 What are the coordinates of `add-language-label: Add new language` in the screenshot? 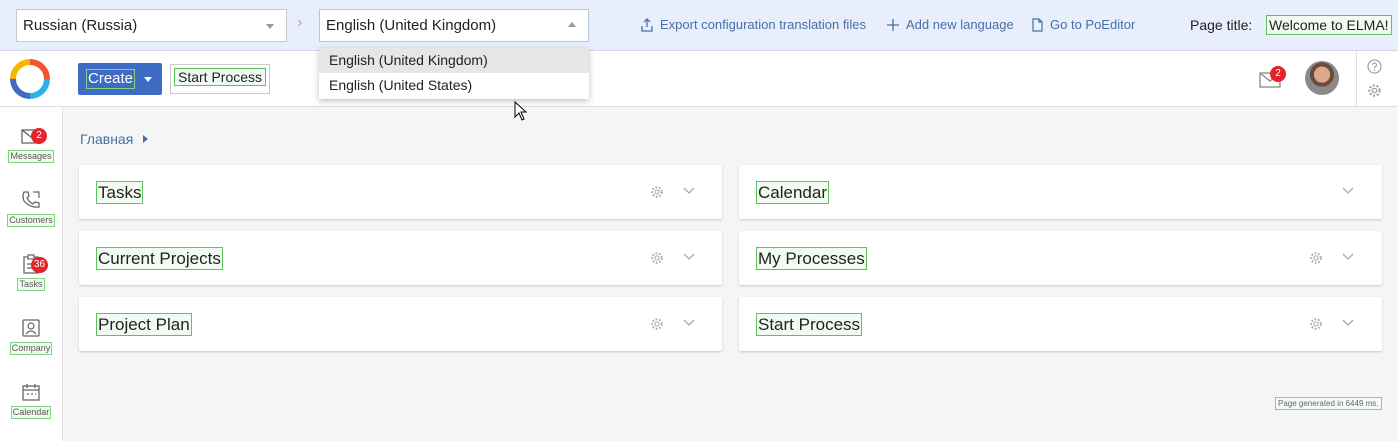 It's located at (960, 24).